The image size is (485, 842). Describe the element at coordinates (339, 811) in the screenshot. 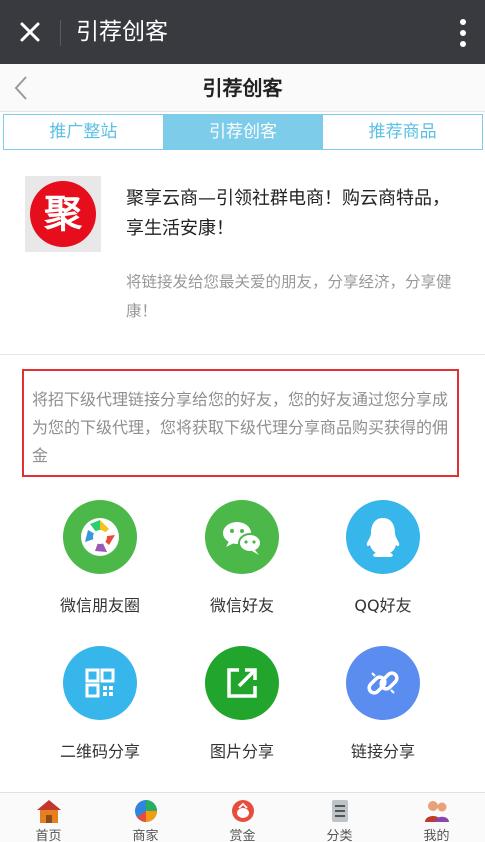

I see `category-icon` at that location.